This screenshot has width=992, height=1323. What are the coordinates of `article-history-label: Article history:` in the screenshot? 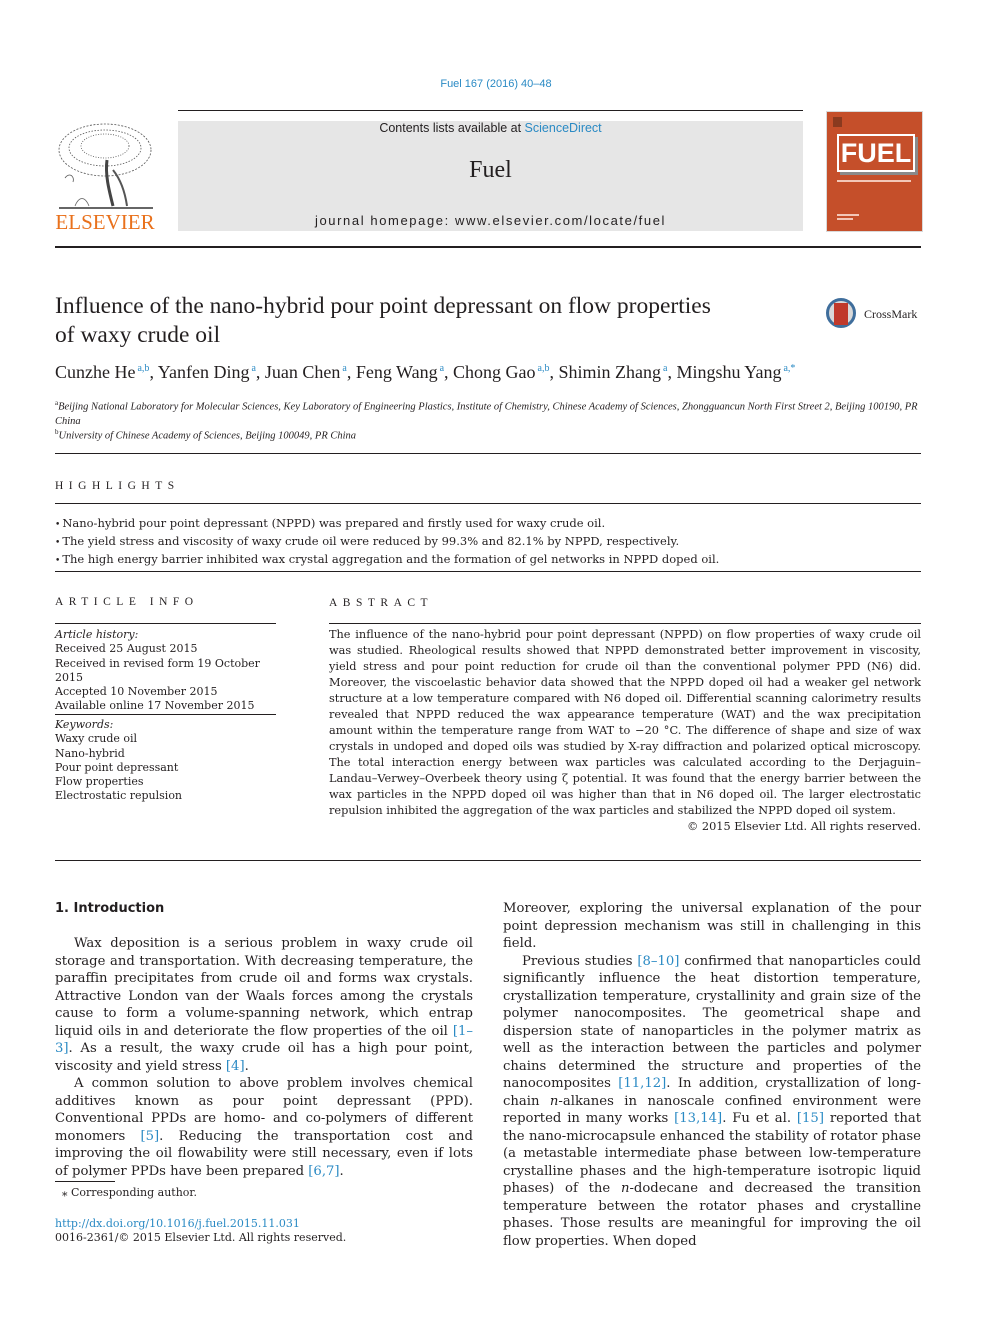 It's located at (97, 634).